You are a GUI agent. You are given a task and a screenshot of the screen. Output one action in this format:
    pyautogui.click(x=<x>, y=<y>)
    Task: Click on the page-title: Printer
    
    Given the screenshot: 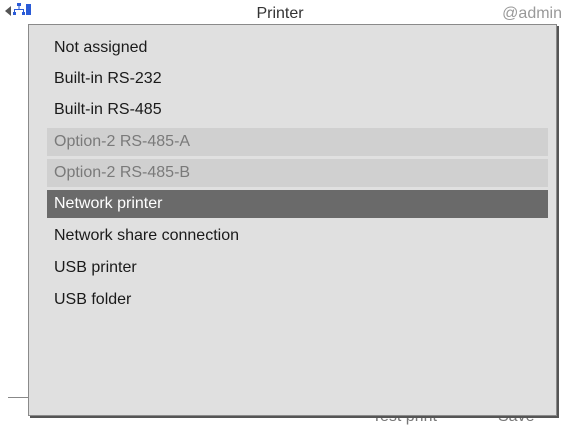 What is the action you would take?
    pyautogui.click(x=280, y=13)
    